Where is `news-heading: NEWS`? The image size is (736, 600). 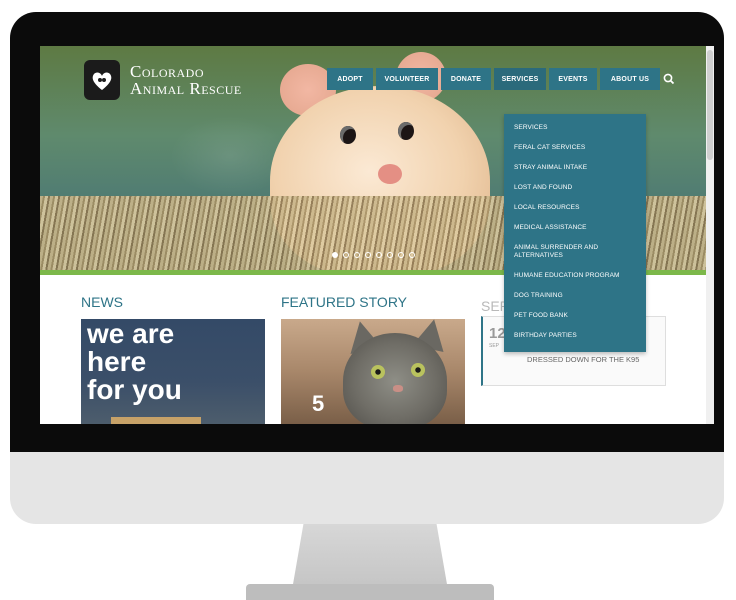
news-heading: NEWS is located at coordinates (102, 302).